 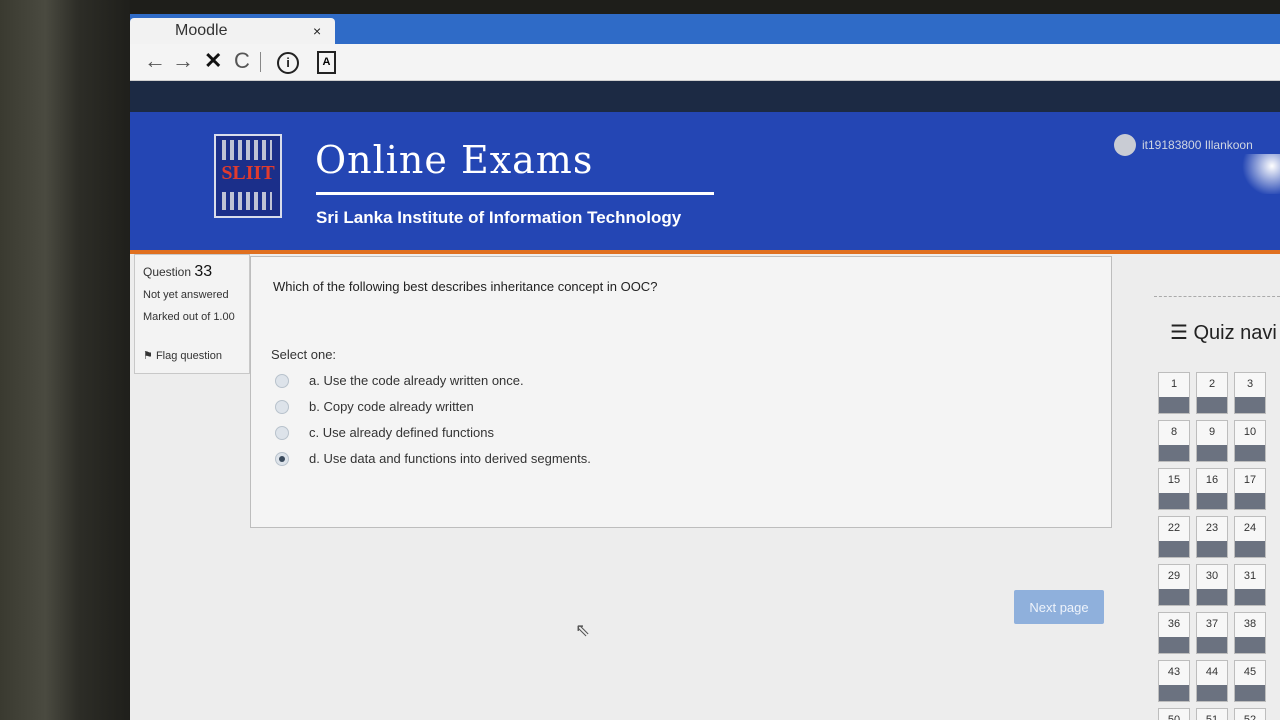 I want to click on quiz-nav-number: 9, so click(x=1212, y=432).